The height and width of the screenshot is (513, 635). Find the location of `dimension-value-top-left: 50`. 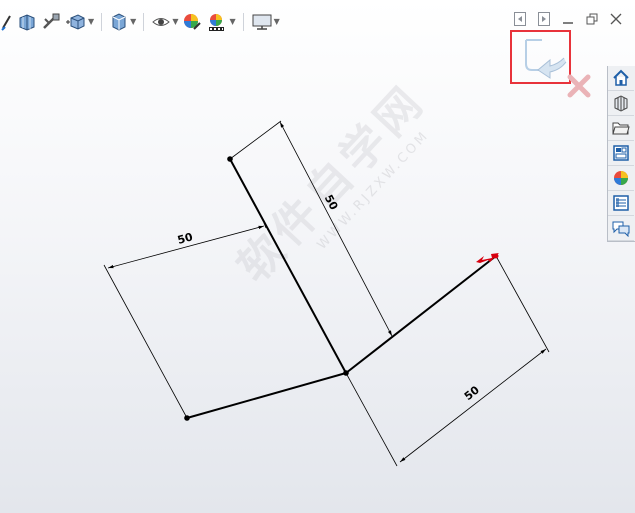

dimension-value-top-left: 50 is located at coordinates (185, 238).